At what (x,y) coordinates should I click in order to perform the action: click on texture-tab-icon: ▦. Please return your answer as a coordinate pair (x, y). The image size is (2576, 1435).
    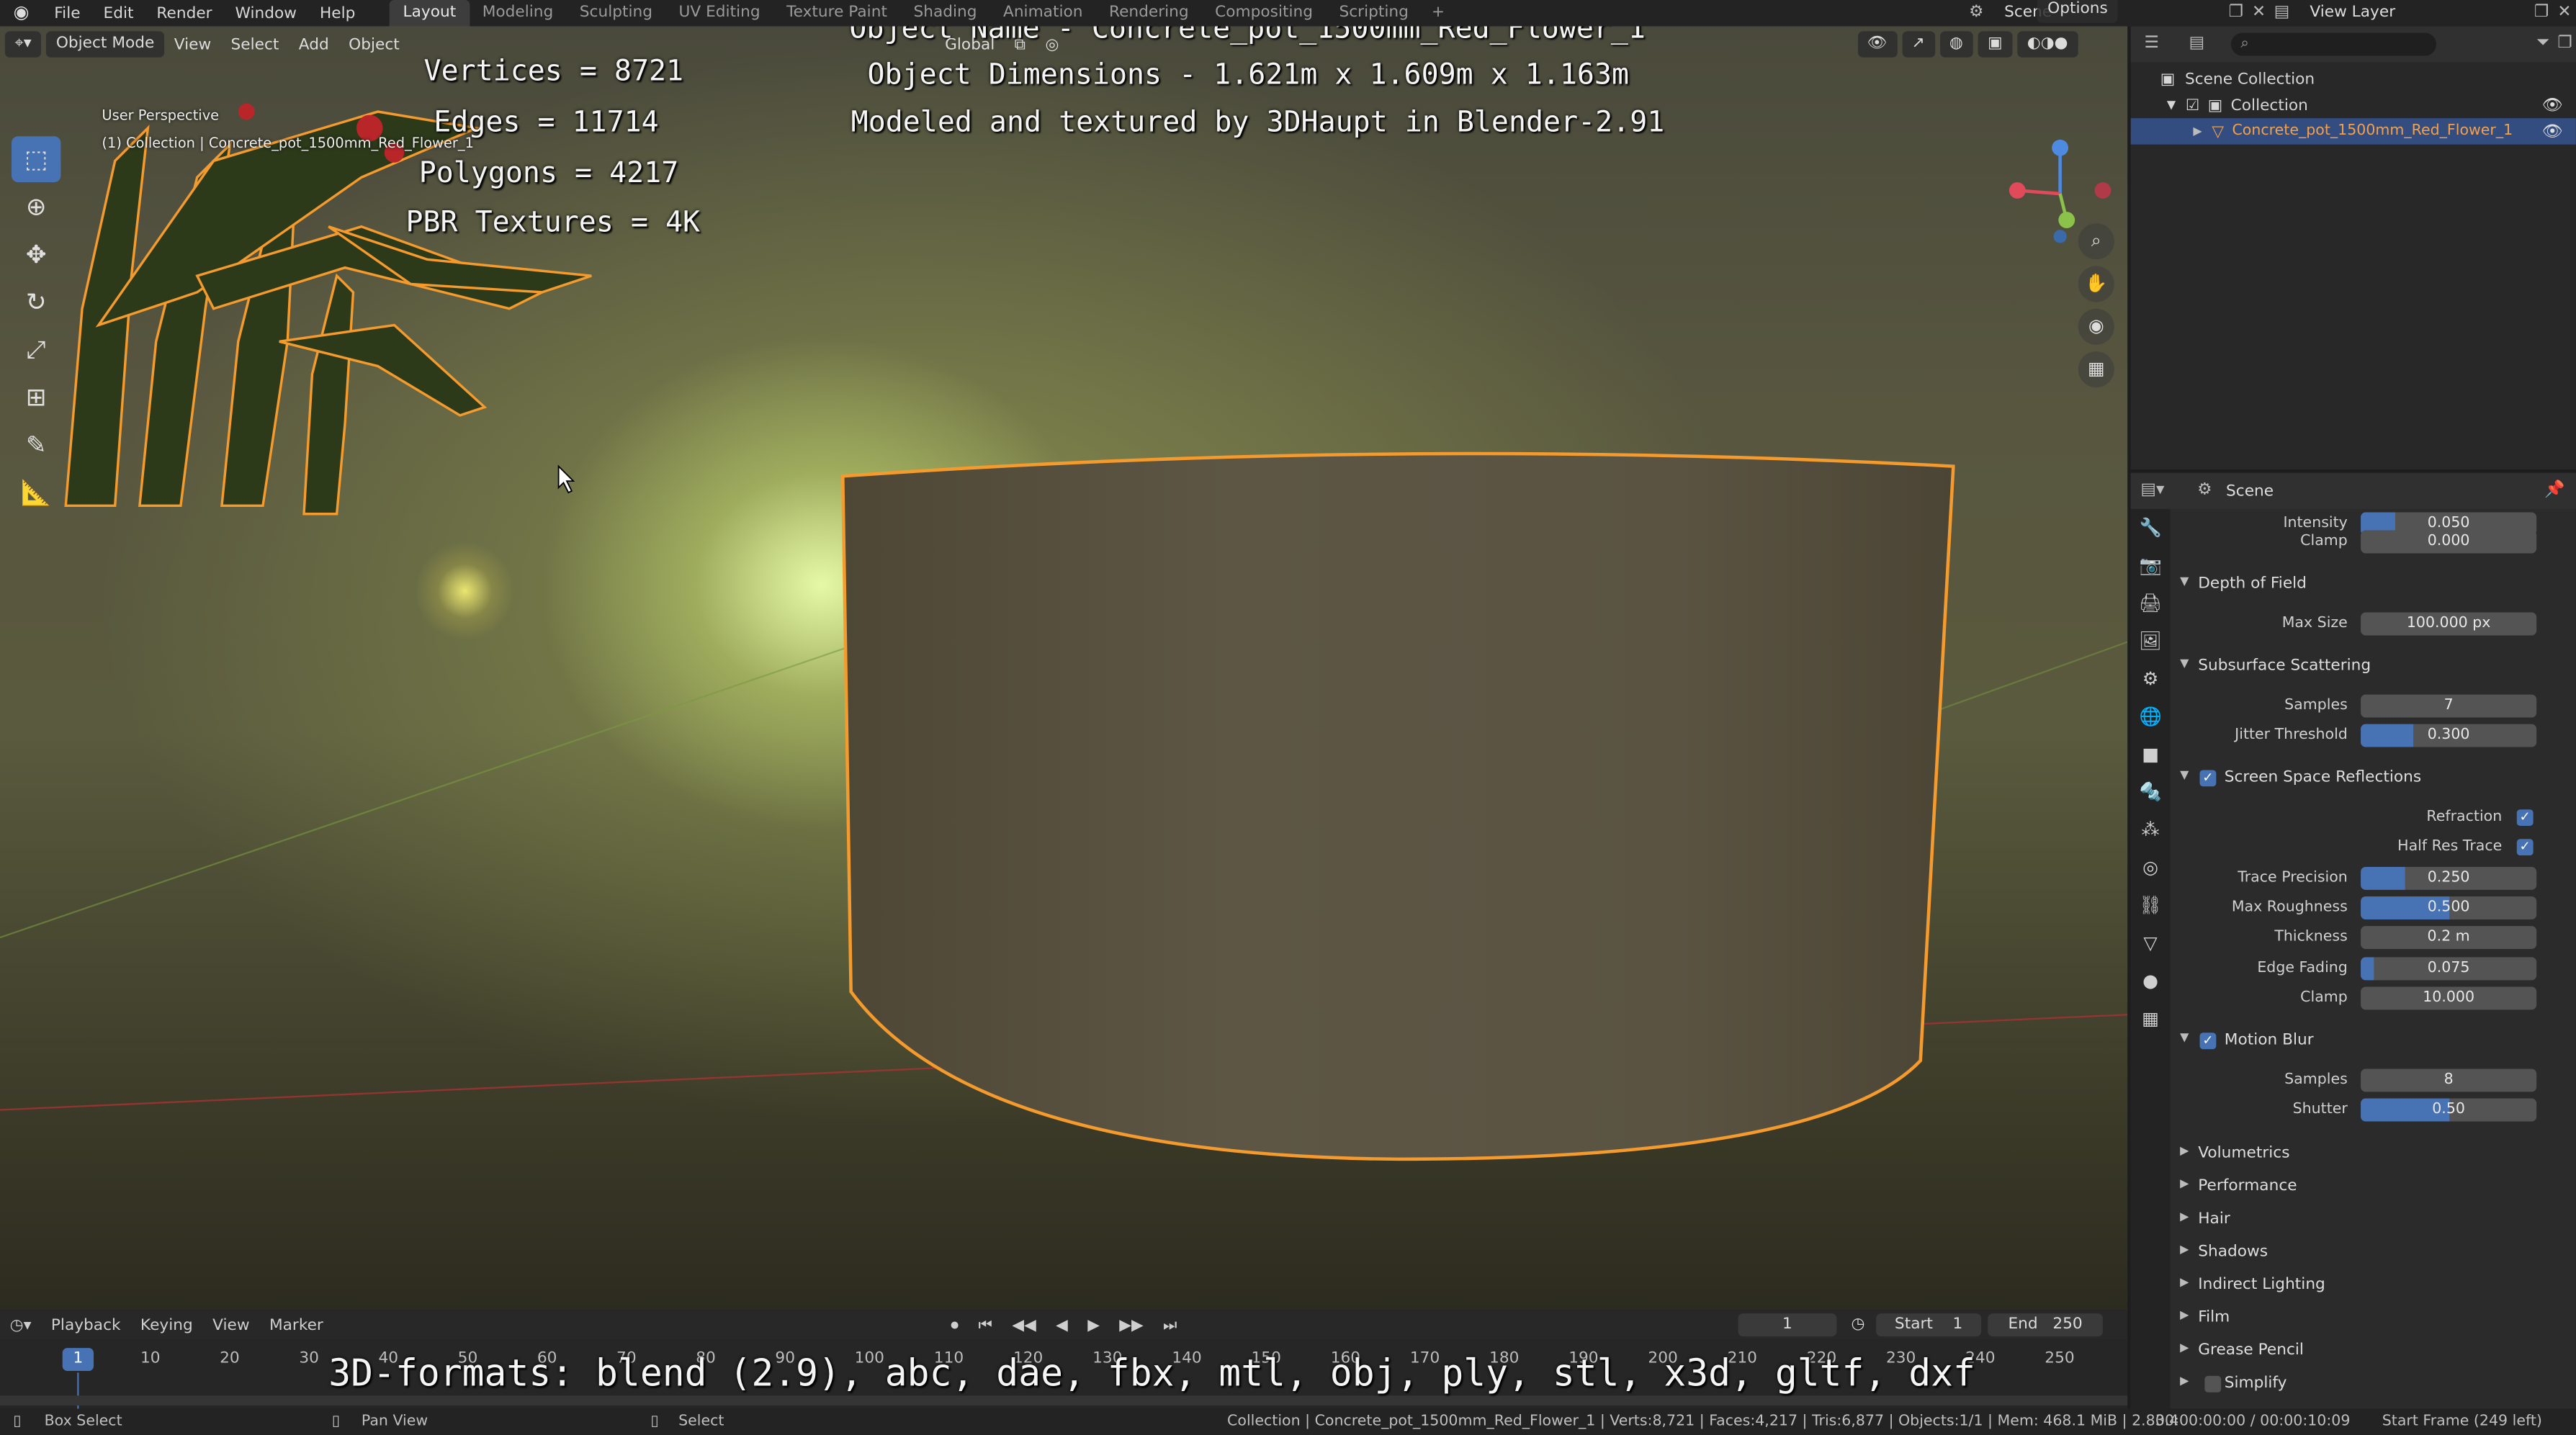
    Looking at the image, I should click on (2151, 1019).